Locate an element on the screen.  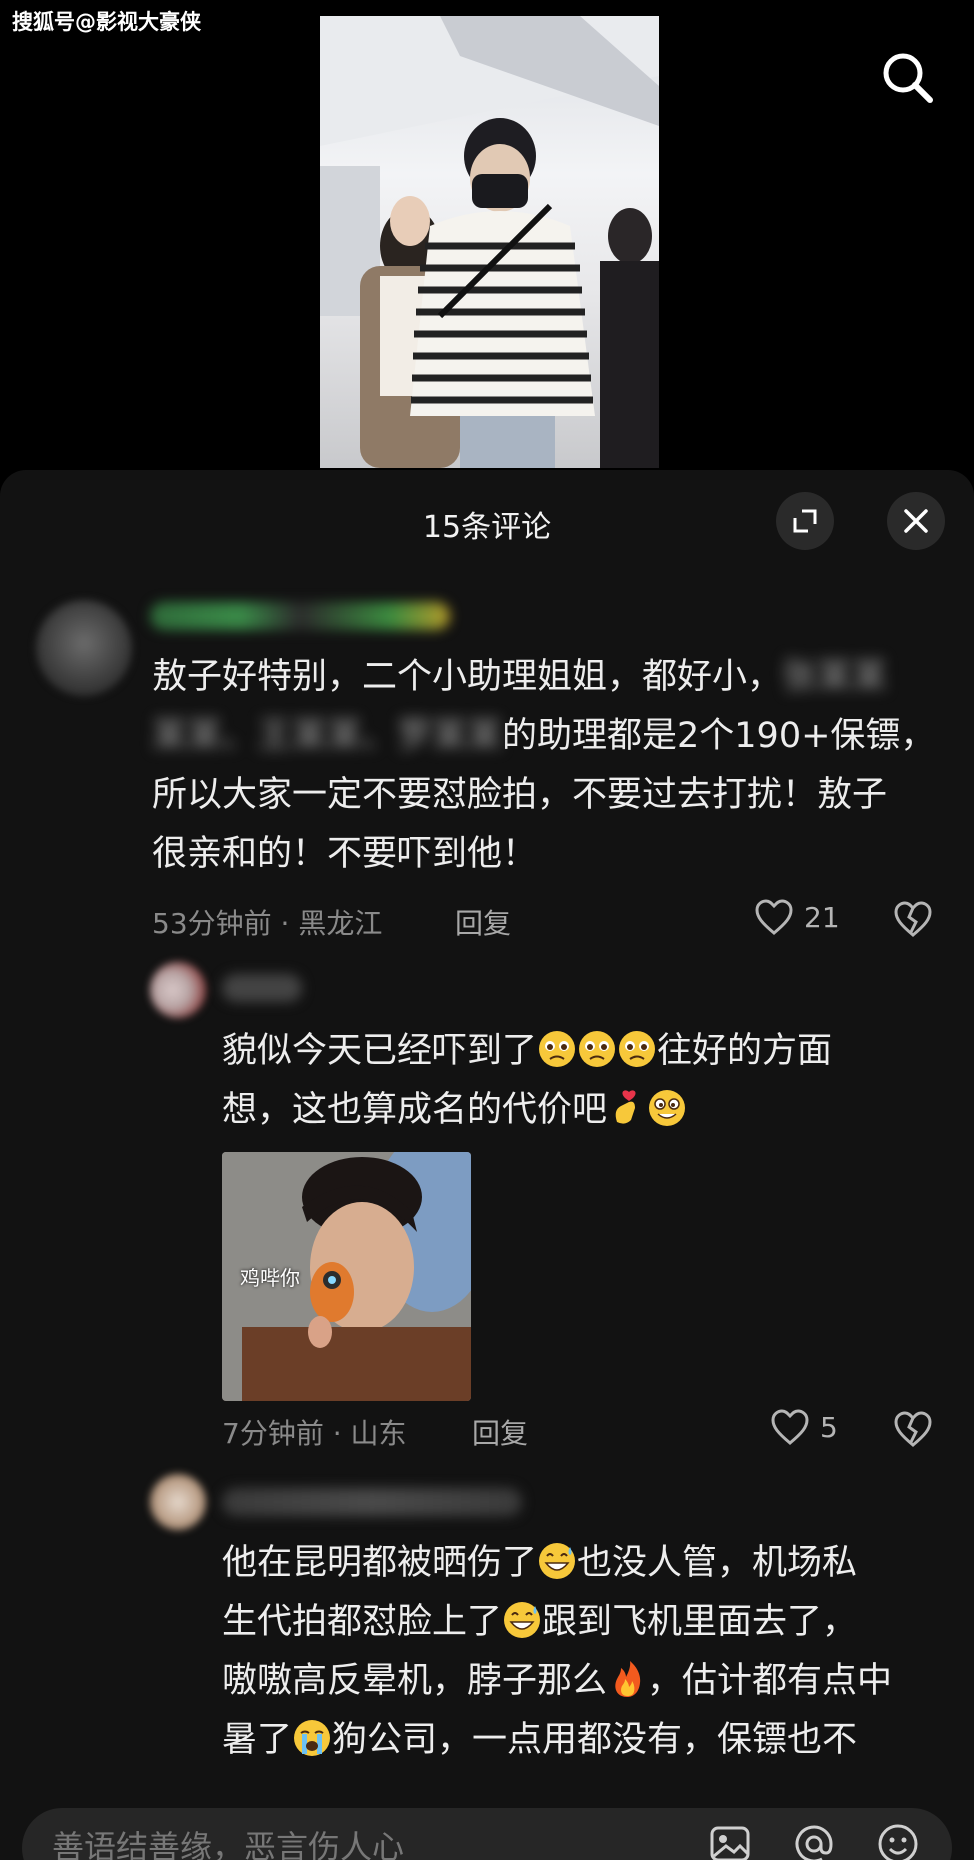
like-count: 5 is located at coordinates (829, 1427).